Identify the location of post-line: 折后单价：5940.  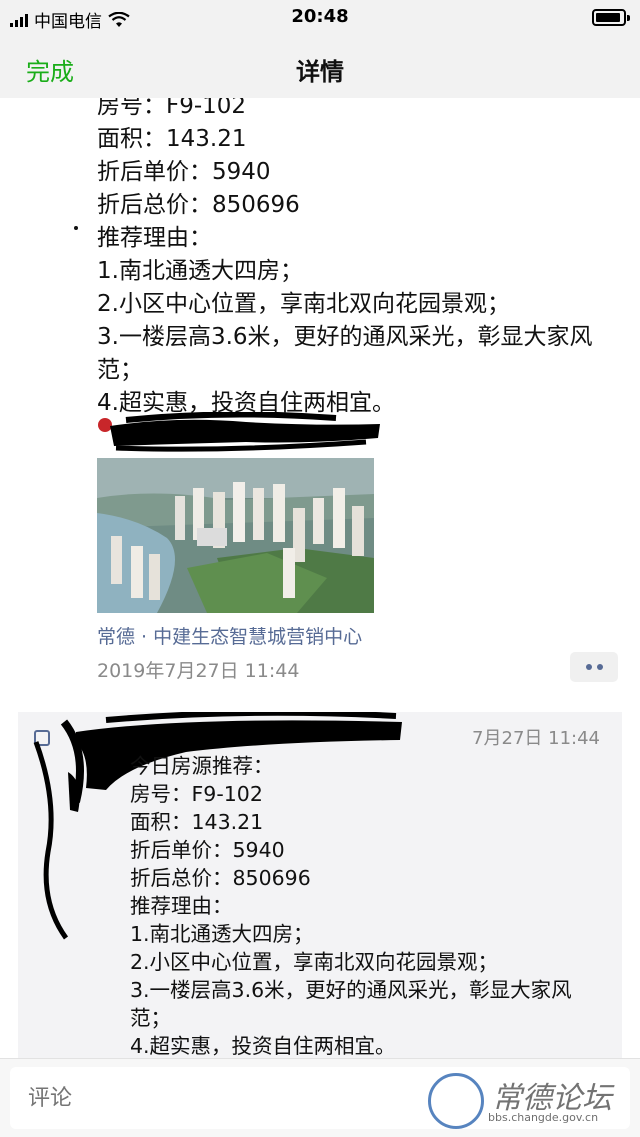
(184, 172).